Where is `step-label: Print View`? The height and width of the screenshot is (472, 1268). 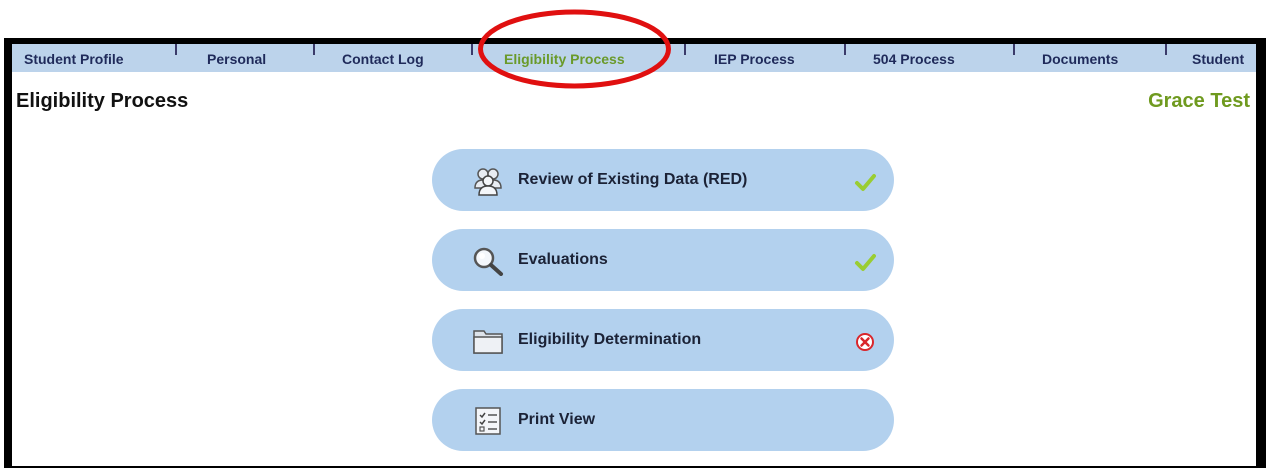 step-label: Print View is located at coordinates (557, 419).